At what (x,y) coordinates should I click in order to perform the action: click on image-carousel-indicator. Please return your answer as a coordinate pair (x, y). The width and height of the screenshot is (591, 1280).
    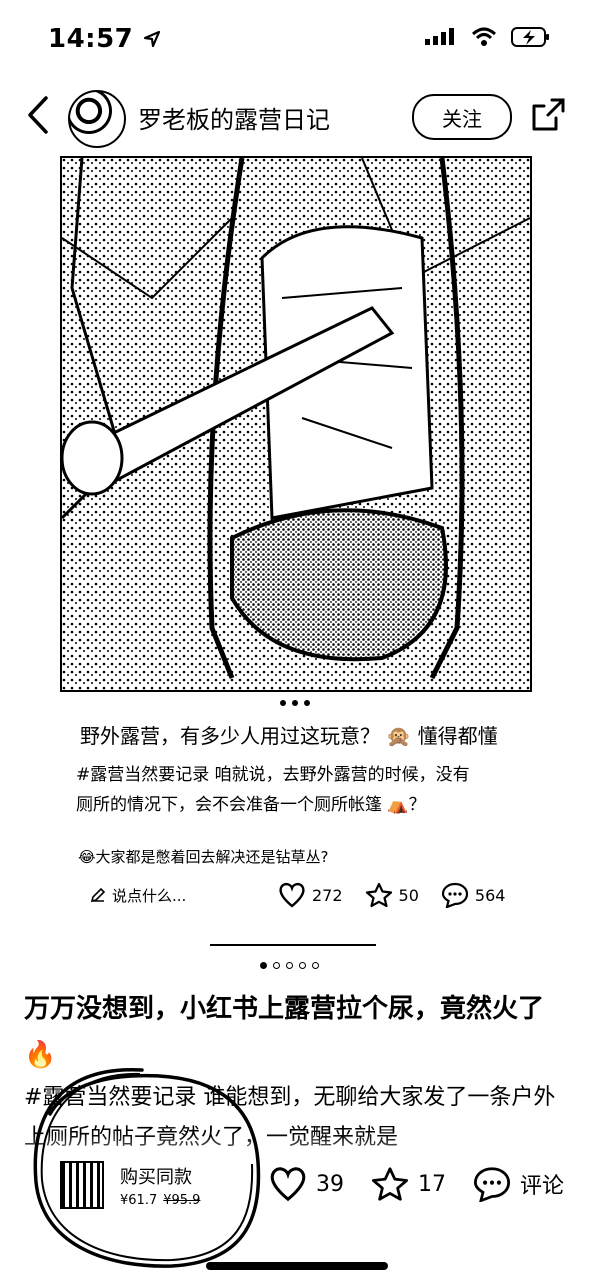
    Looking at the image, I should click on (295, 703).